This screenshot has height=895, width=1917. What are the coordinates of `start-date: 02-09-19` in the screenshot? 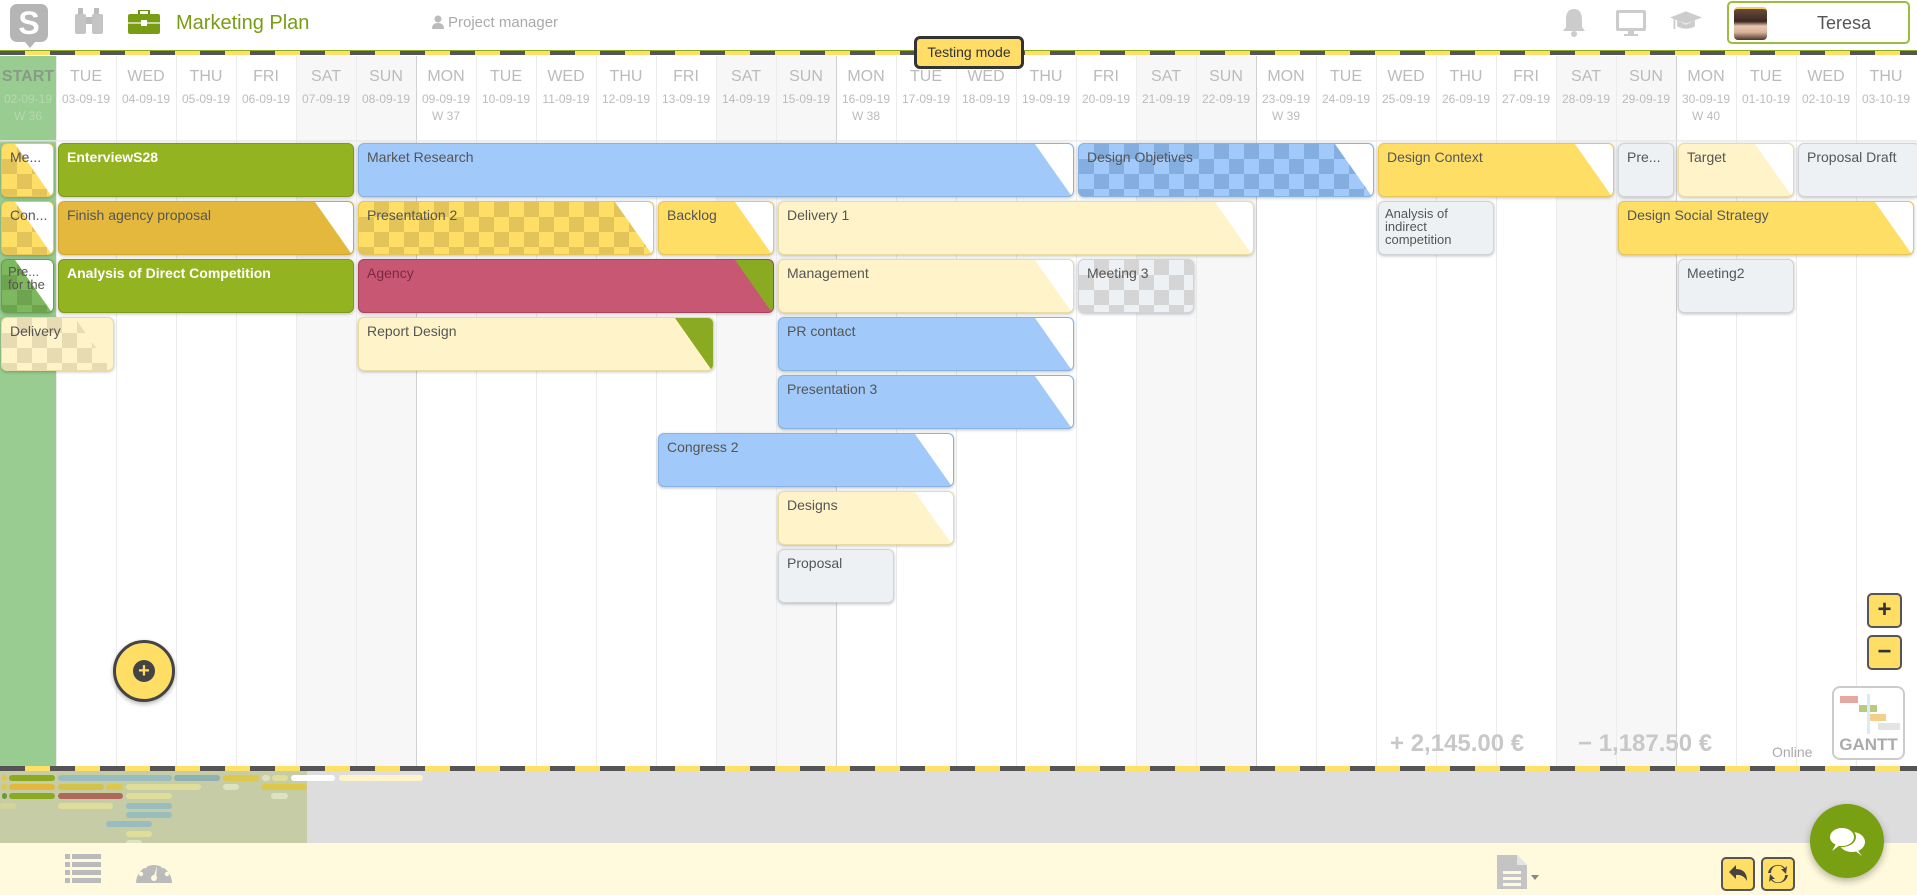 It's located at (28, 99).